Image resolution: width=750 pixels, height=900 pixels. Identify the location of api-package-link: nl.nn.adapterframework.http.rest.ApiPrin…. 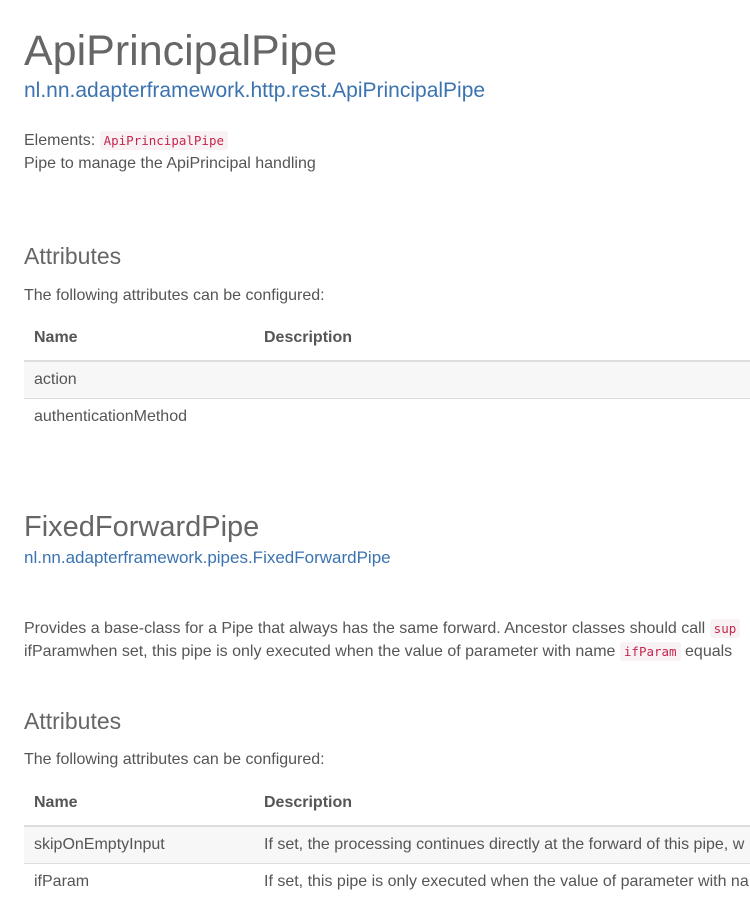
(387, 90).